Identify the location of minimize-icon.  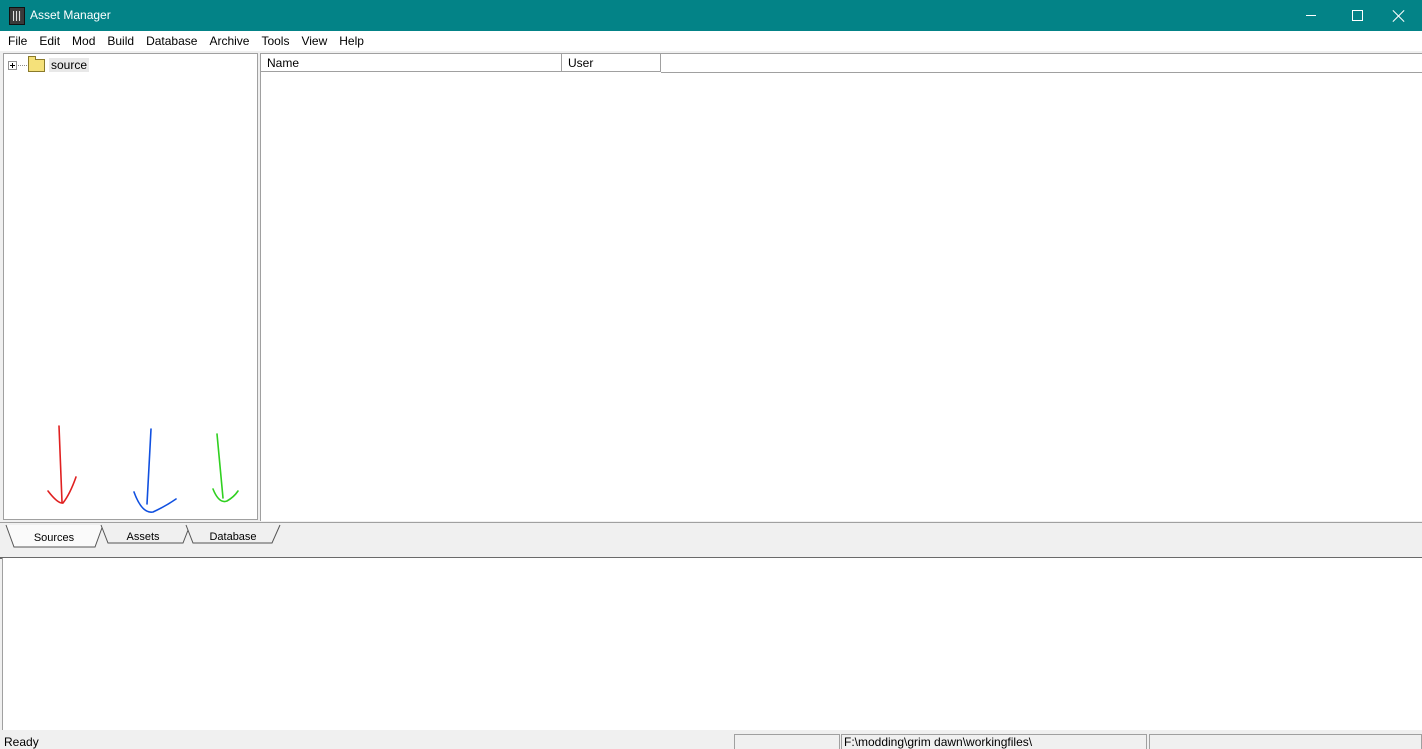
(1311, 15).